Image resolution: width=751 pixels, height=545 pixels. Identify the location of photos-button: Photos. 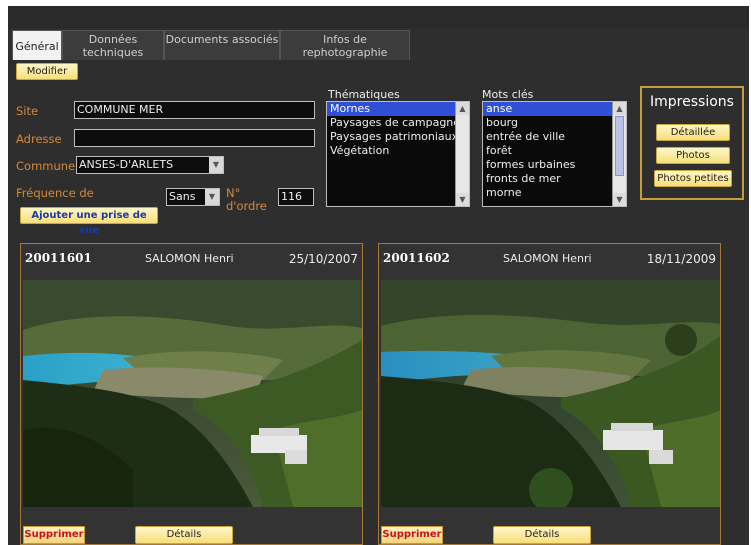
(693, 155).